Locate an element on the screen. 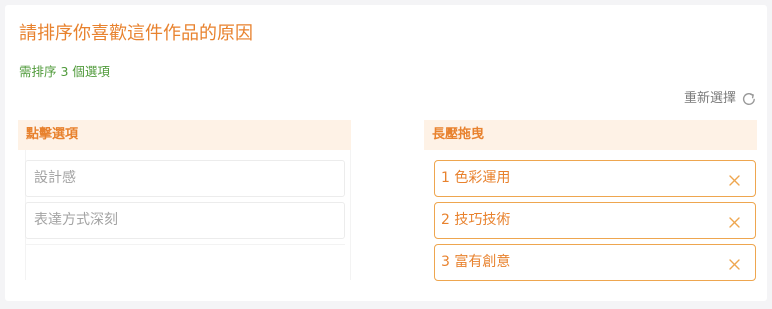 Image resolution: width=772 pixels, height=309 pixels. option-slot-empty is located at coordinates (185, 262).